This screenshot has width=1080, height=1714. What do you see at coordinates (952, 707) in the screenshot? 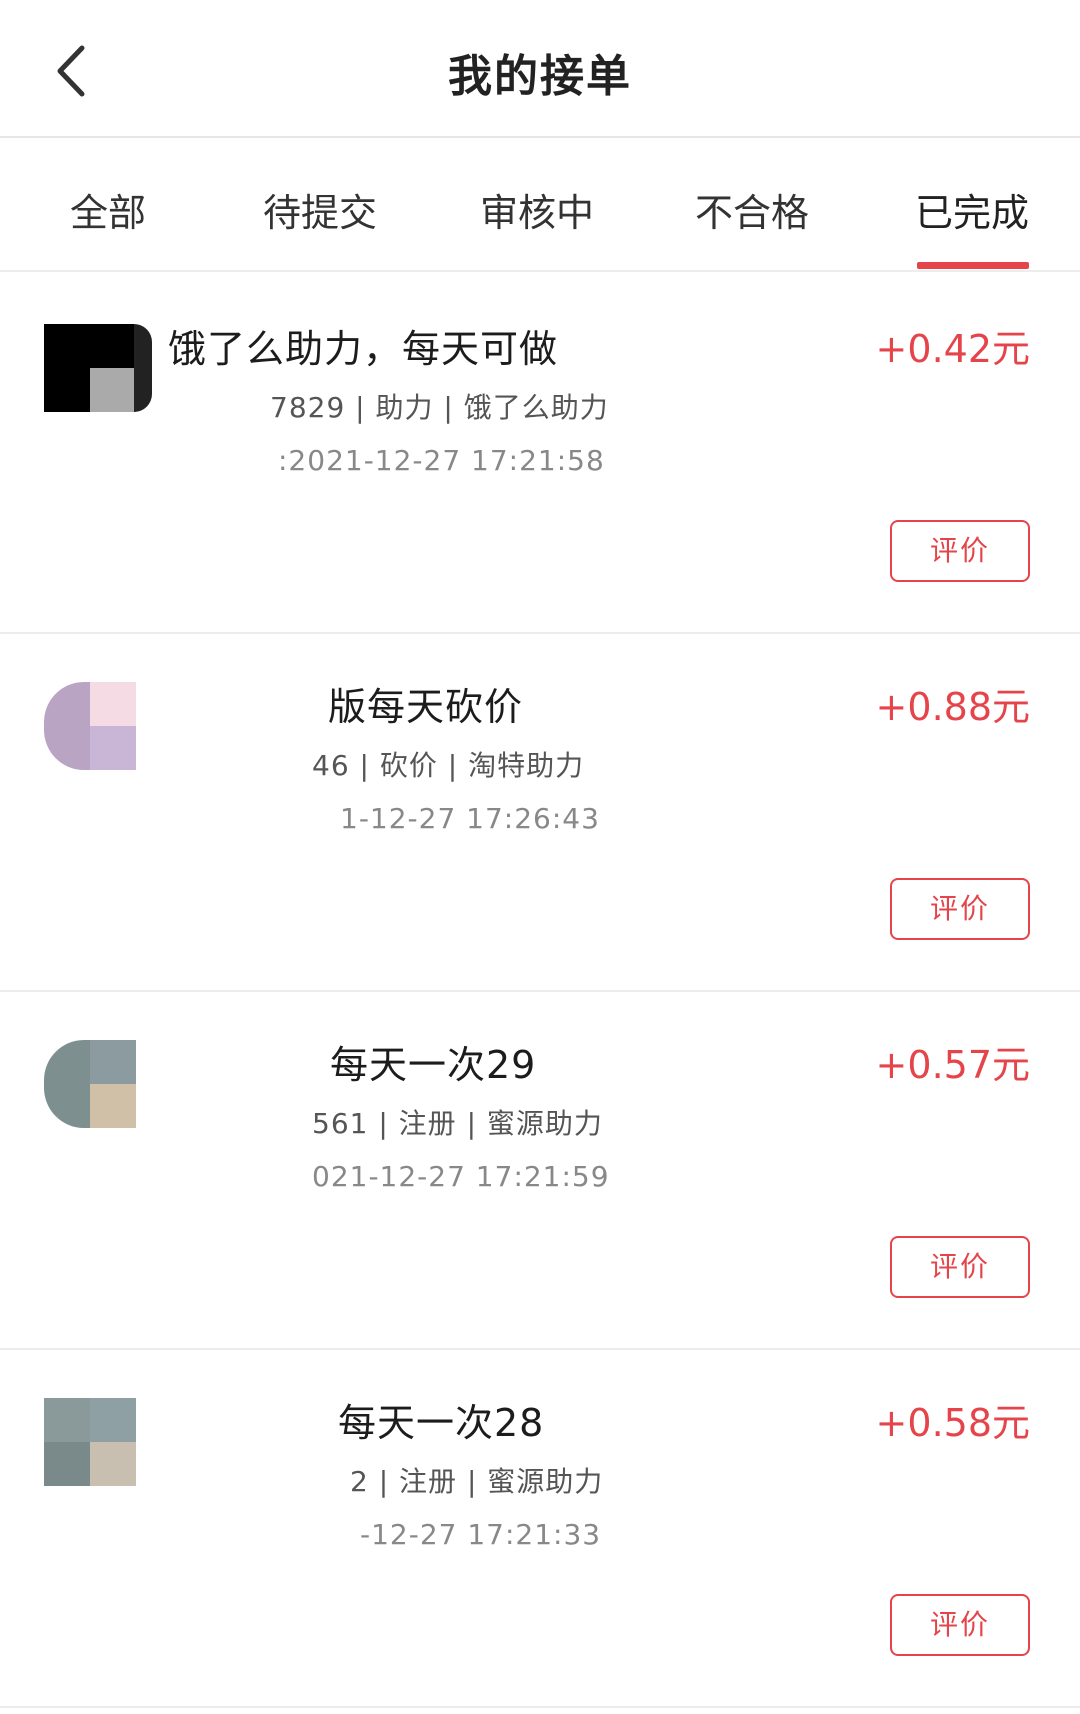
I see `reward-amount: +0.88元` at bounding box center [952, 707].